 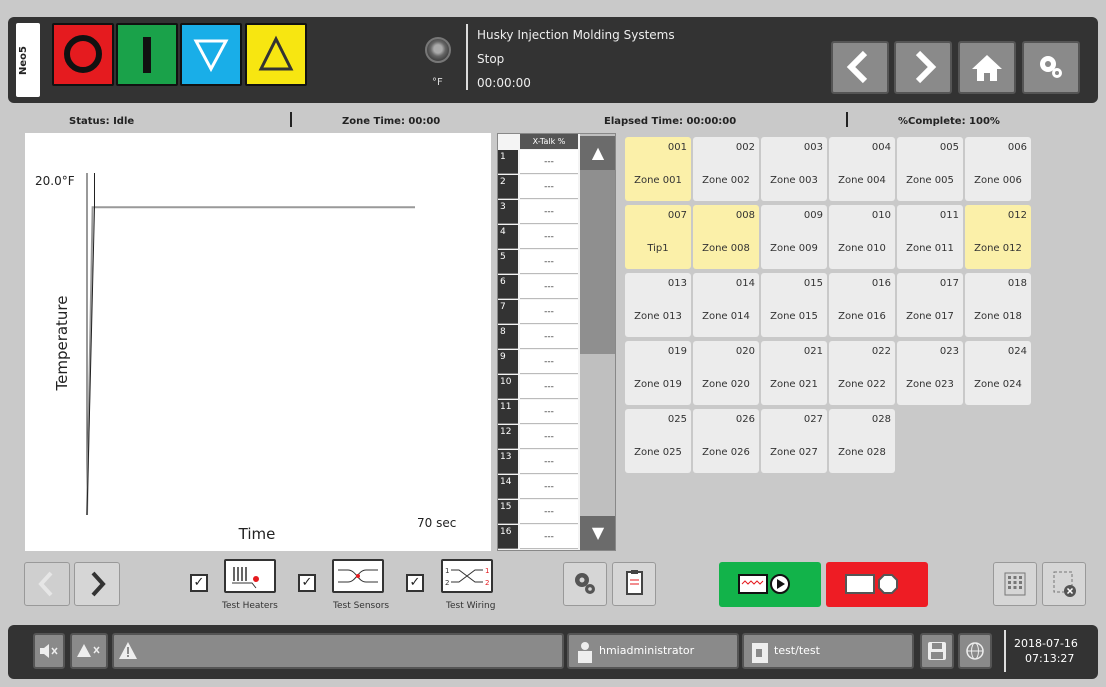 I want to click on zone-name: Zone 009, so click(x=794, y=248).